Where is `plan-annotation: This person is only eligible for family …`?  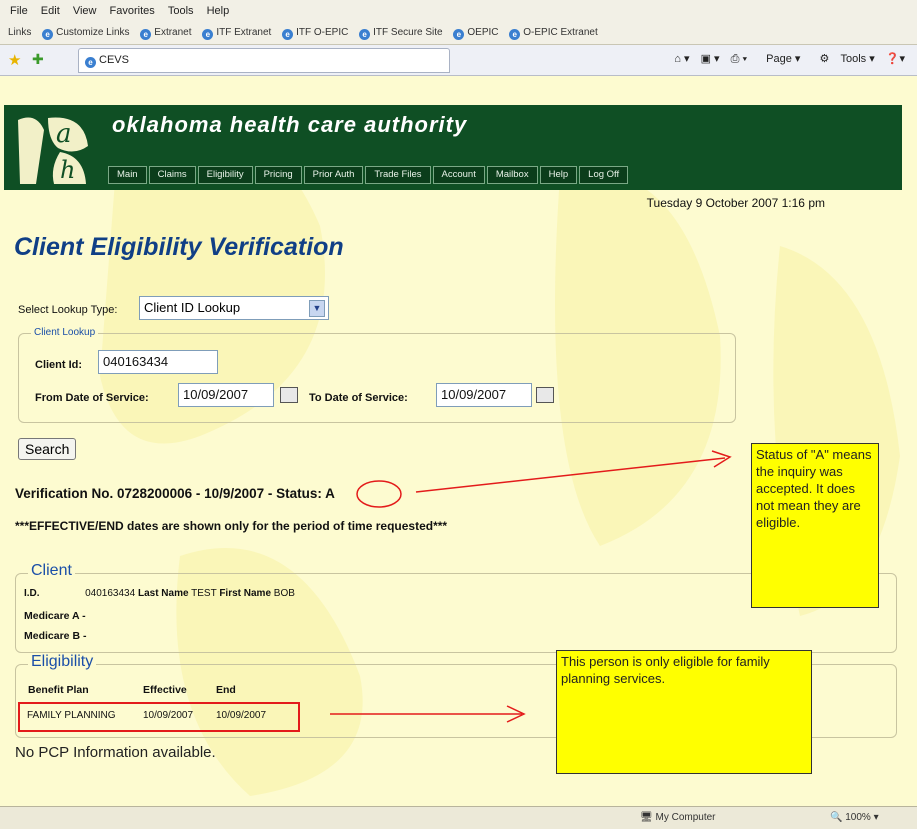 plan-annotation: This person is only eligible for family … is located at coordinates (684, 712).